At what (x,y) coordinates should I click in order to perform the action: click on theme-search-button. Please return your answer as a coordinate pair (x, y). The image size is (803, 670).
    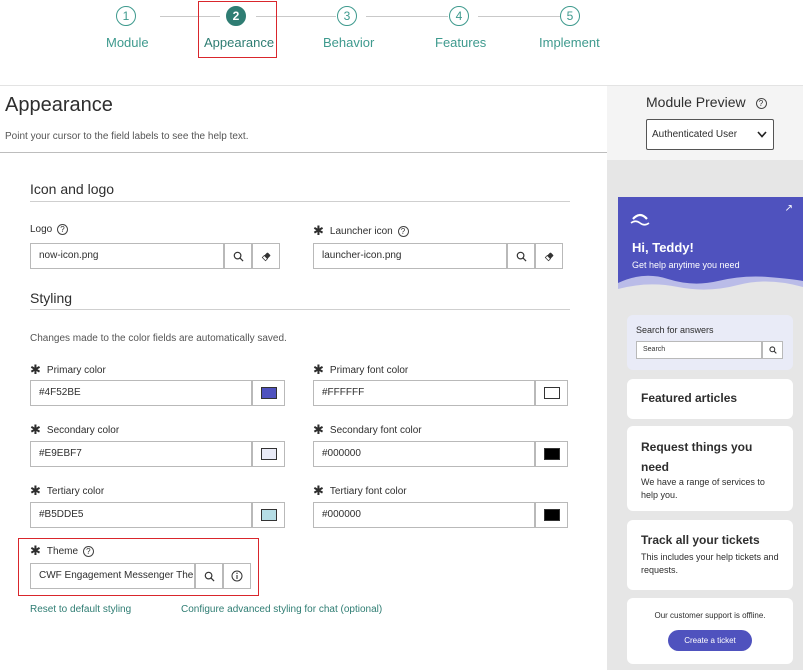
    Looking at the image, I should click on (209, 576).